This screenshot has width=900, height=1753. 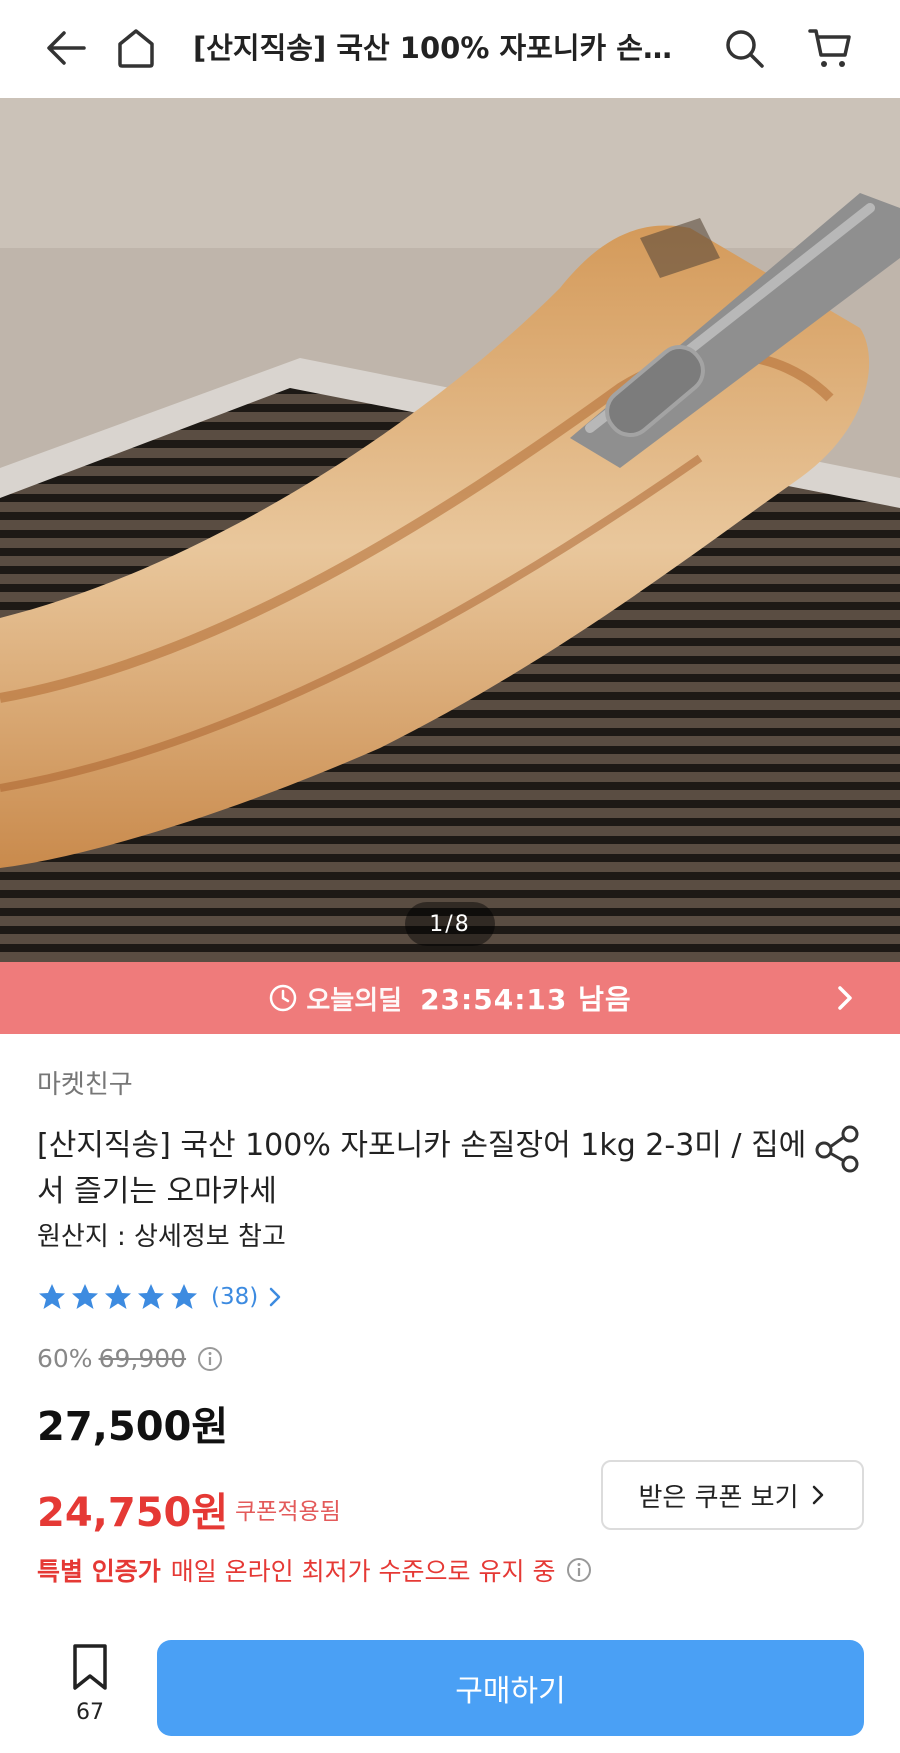 I want to click on review-count: (38), so click(x=234, y=1297).